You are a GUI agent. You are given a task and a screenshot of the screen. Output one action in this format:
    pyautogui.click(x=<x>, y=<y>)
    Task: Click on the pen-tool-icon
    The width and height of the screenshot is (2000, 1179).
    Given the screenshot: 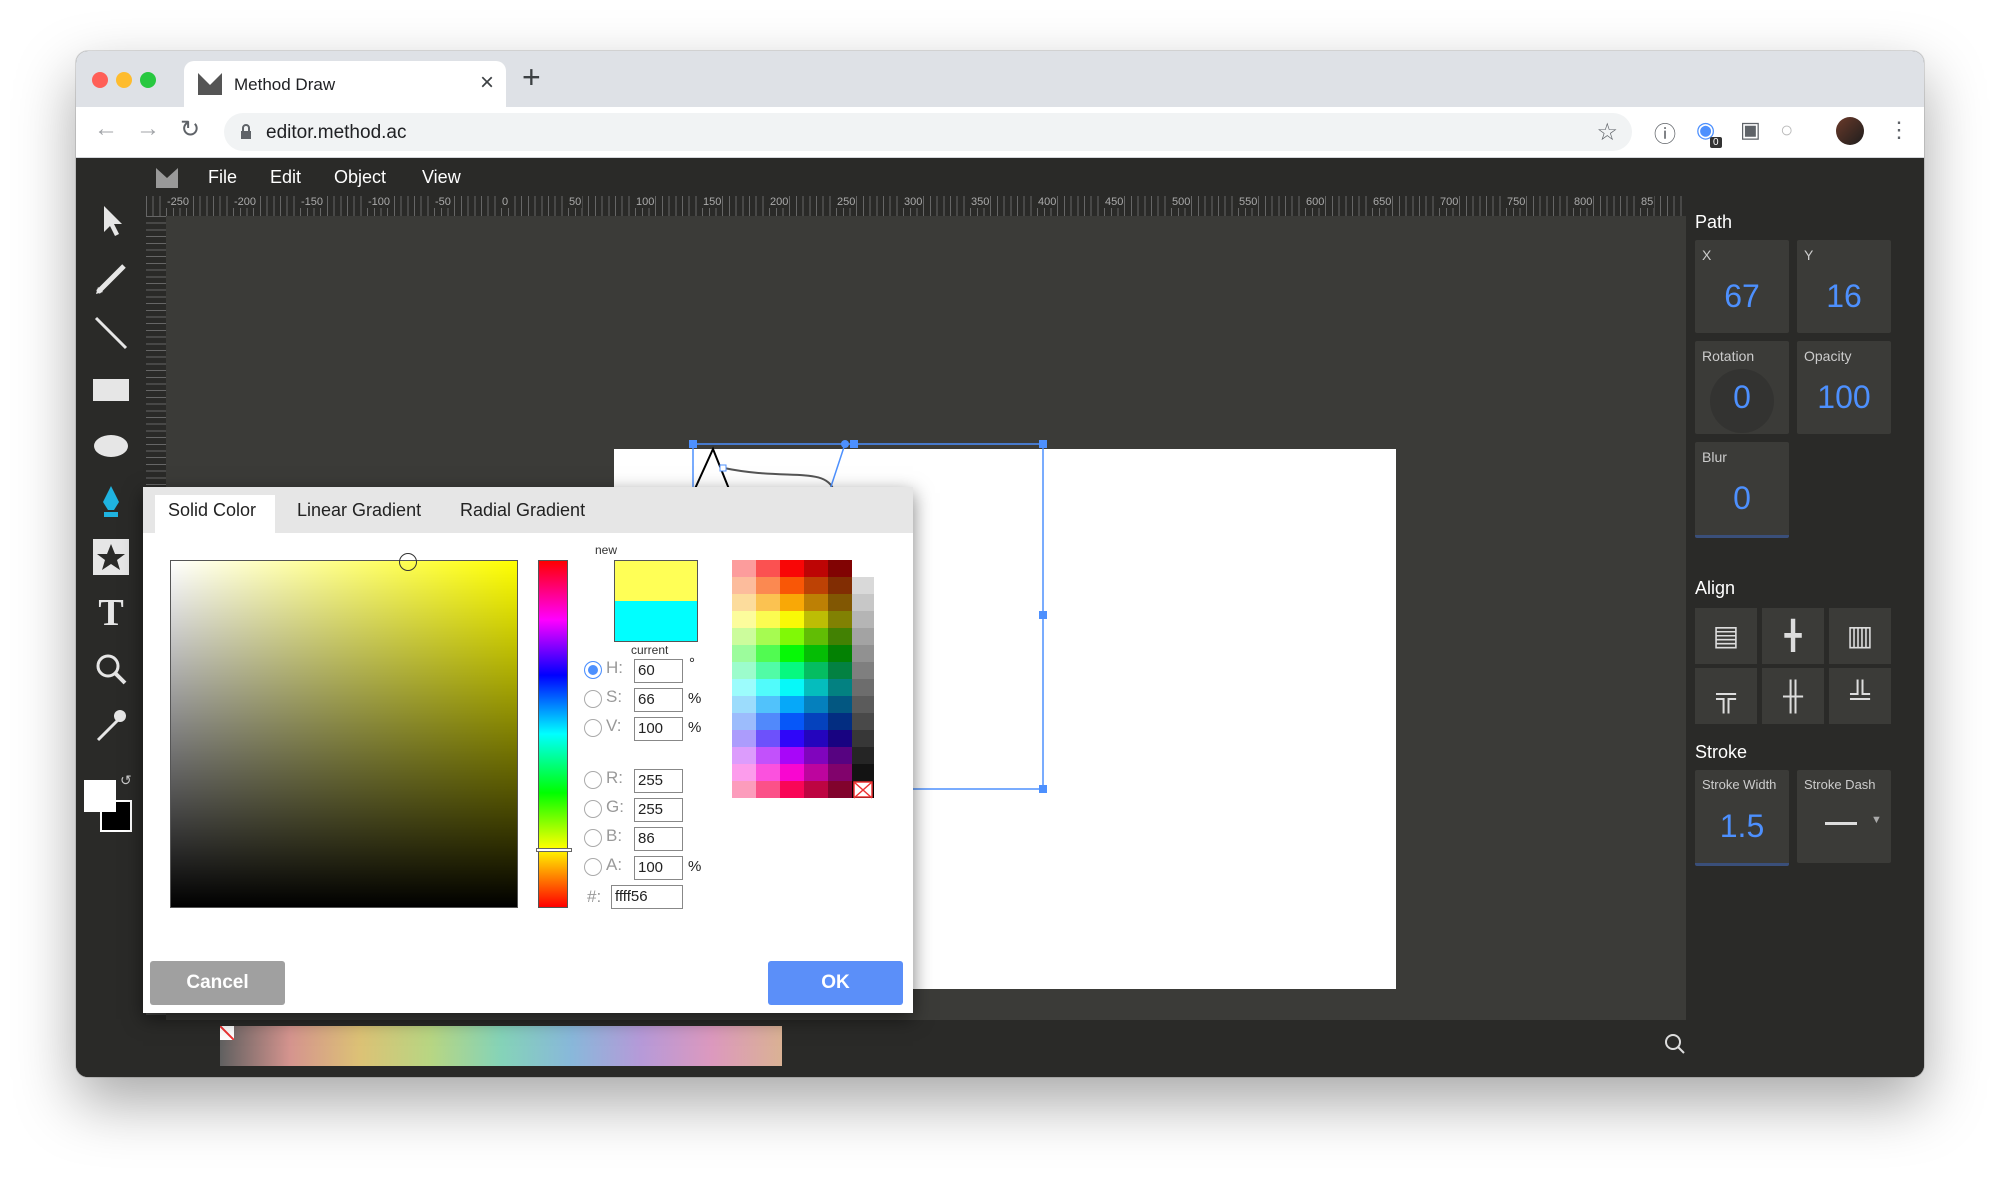 What is the action you would take?
    pyautogui.click(x=111, y=501)
    